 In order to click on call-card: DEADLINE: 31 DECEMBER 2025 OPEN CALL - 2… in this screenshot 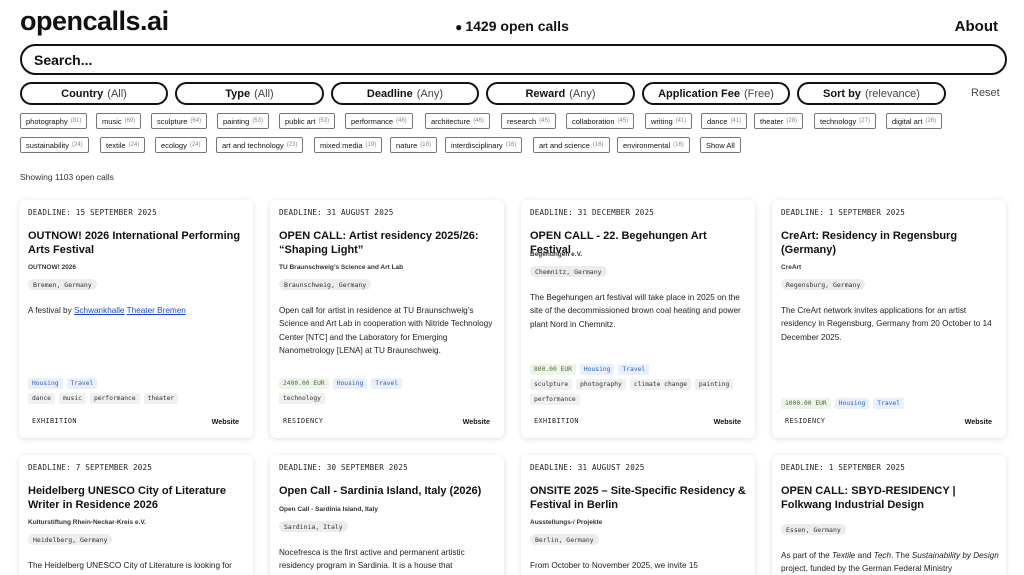, I will do `click(638, 319)`.